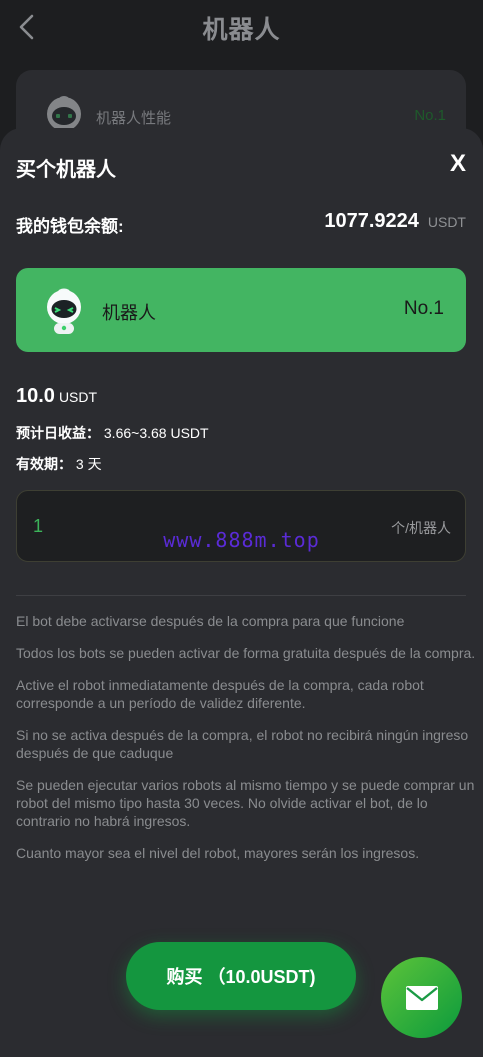 The height and width of the screenshot is (1057, 483). What do you see at coordinates (241, 976) in the screenshot?
I see `buy-button: 购买 （10.0USDT)` at bounding box center [241, 976].